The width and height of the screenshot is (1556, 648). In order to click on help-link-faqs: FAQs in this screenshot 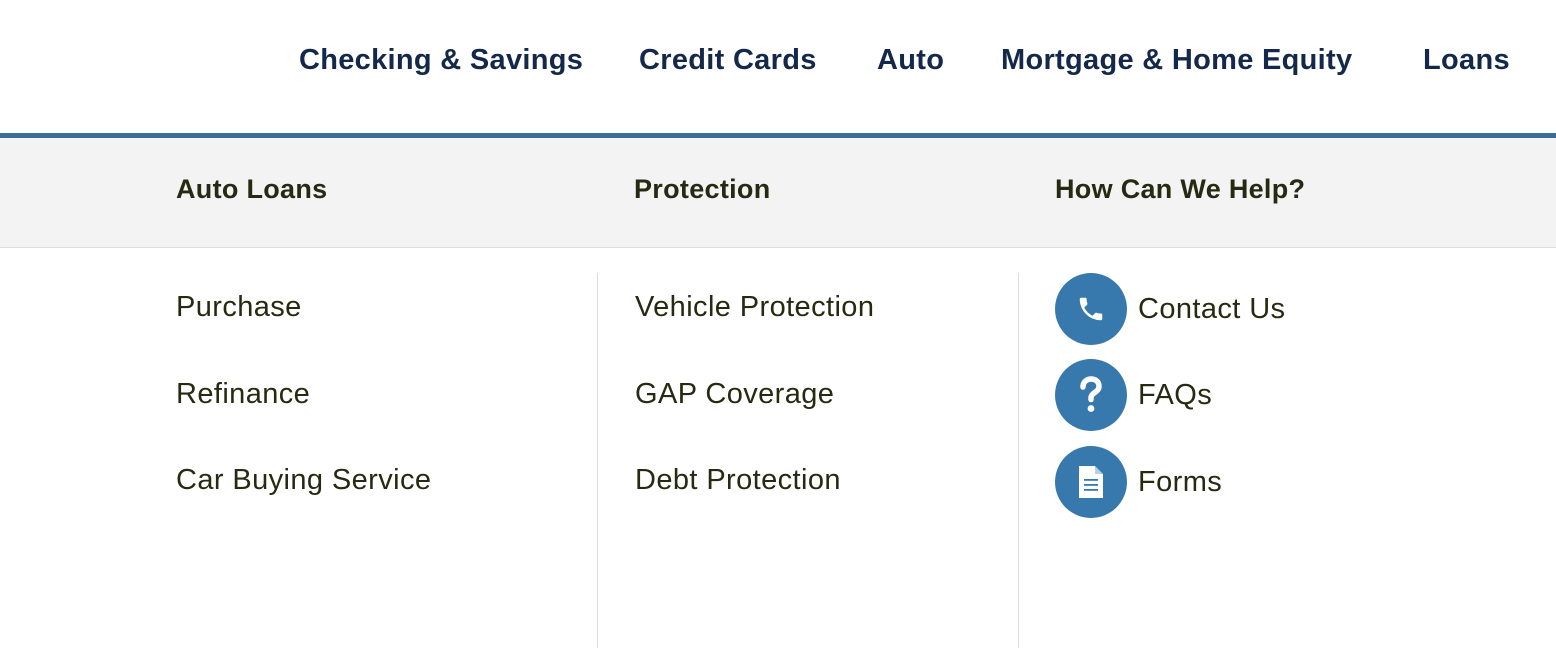, I will do `click(1133, 395)`.